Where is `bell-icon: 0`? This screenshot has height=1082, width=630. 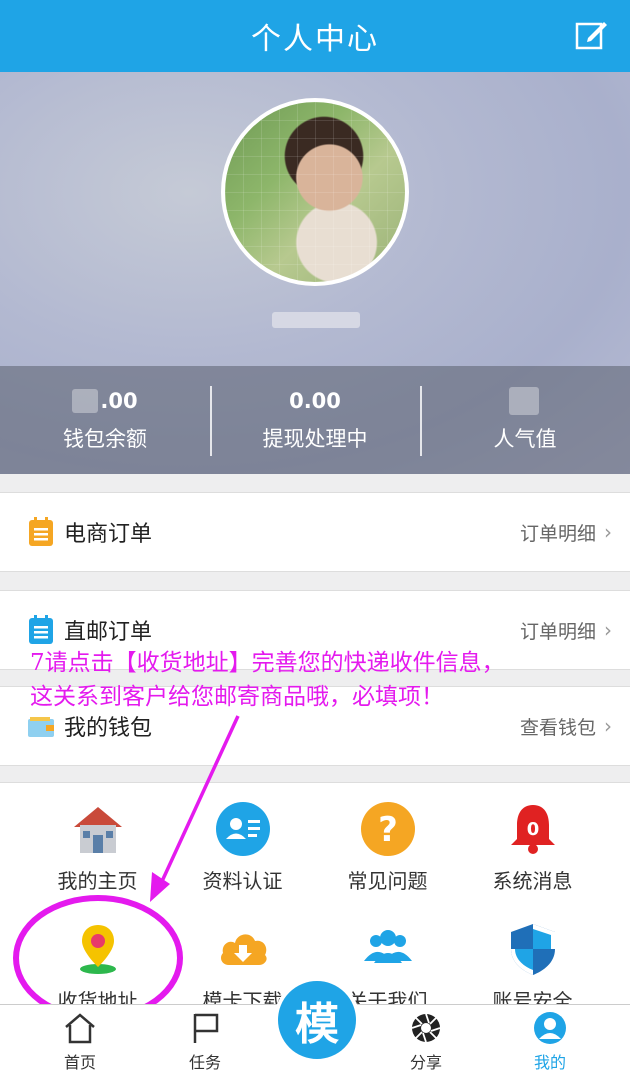
bell-icon: 0 is located at coordinates (532, 829).